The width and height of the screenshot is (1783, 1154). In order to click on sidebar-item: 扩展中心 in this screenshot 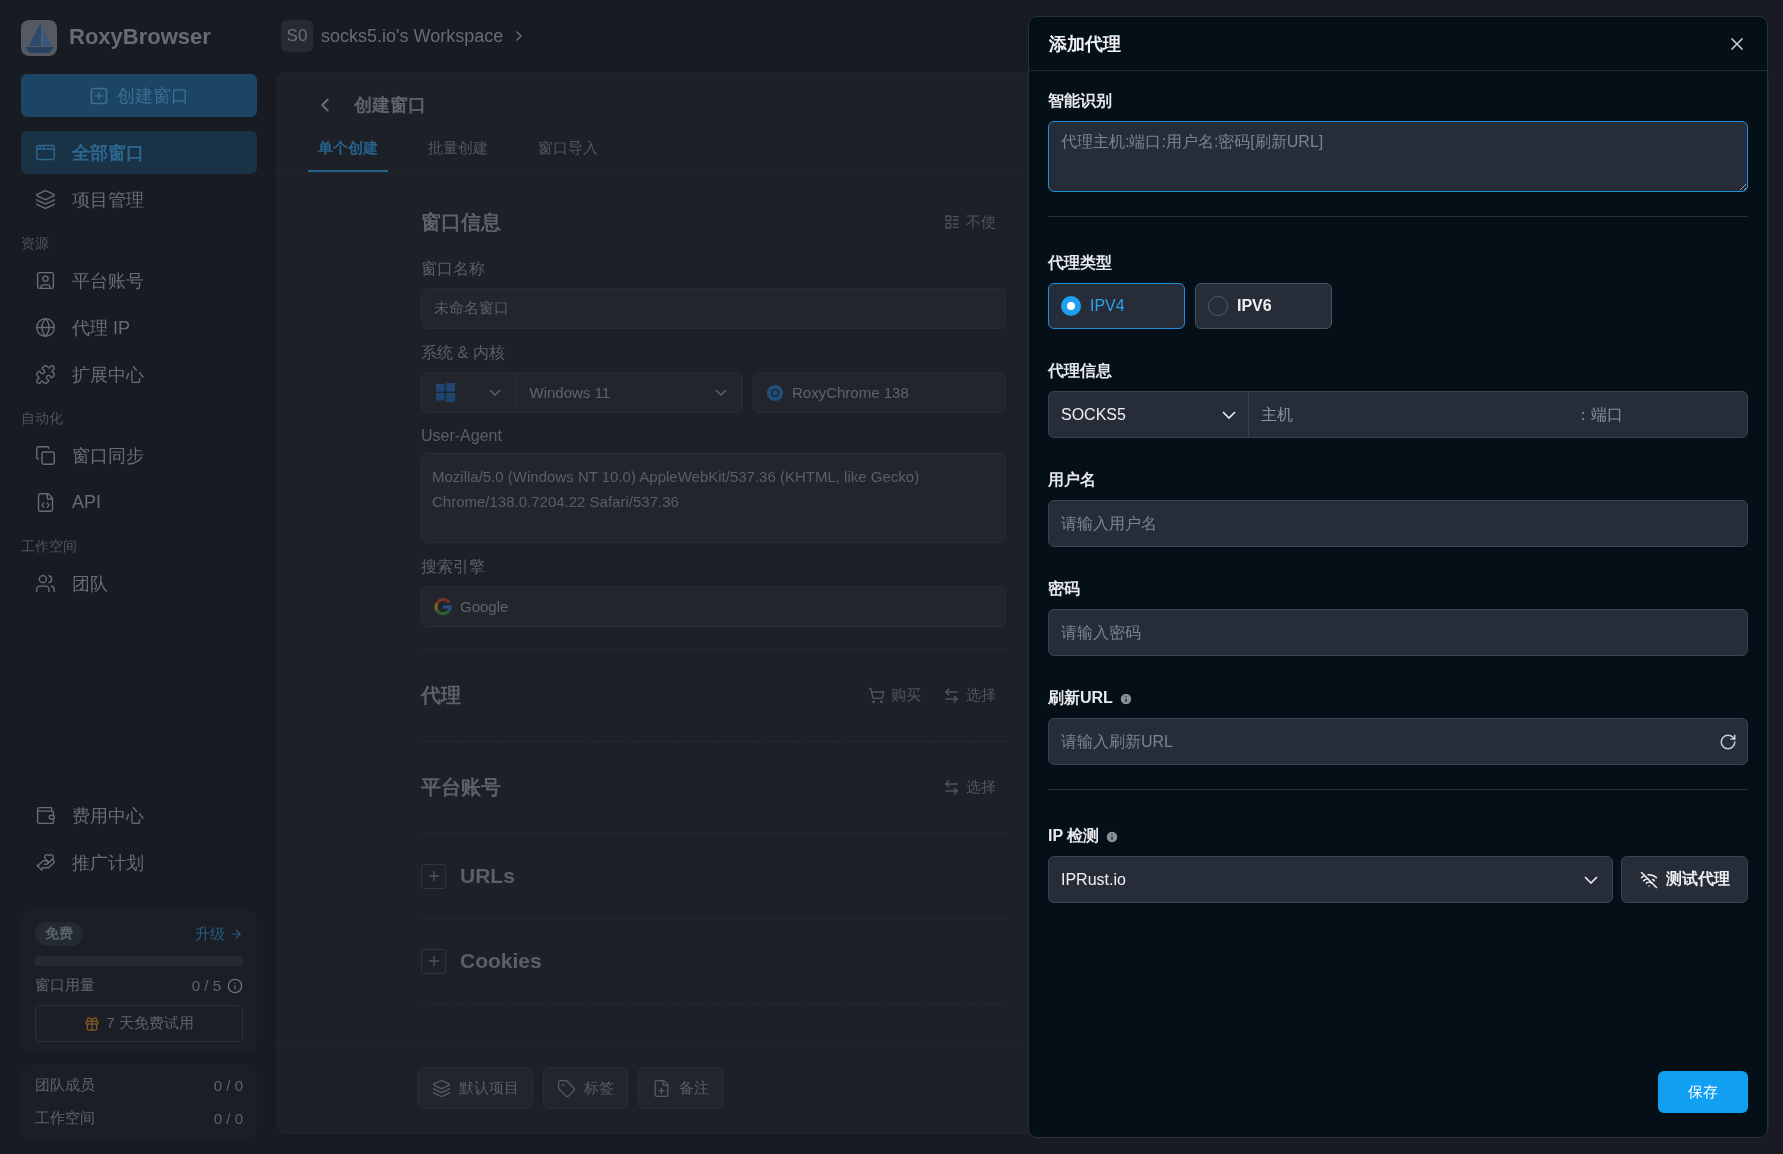, I will do `click(139, 374)`.